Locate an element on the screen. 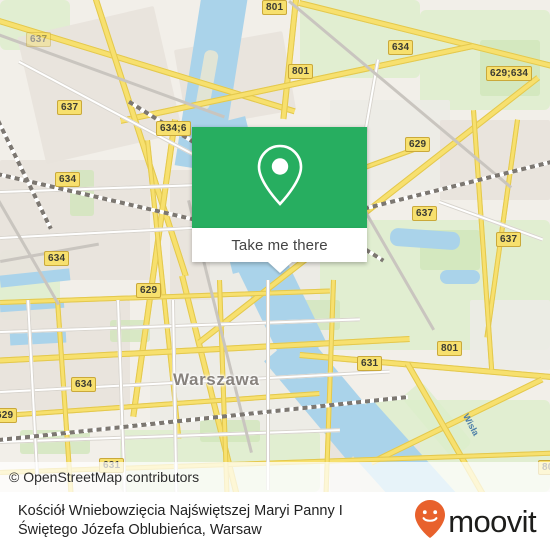  road-minor is located at coordinates (268, 385).